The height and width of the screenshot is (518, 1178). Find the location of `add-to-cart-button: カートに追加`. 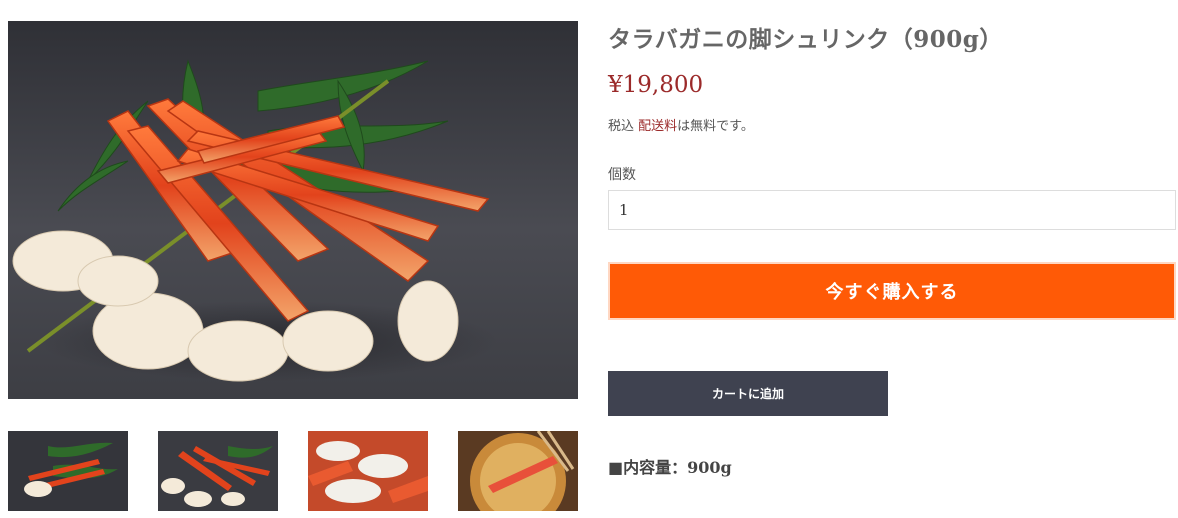

add-to-cart-button: カートに追加 is located at coordinates (748, 393).